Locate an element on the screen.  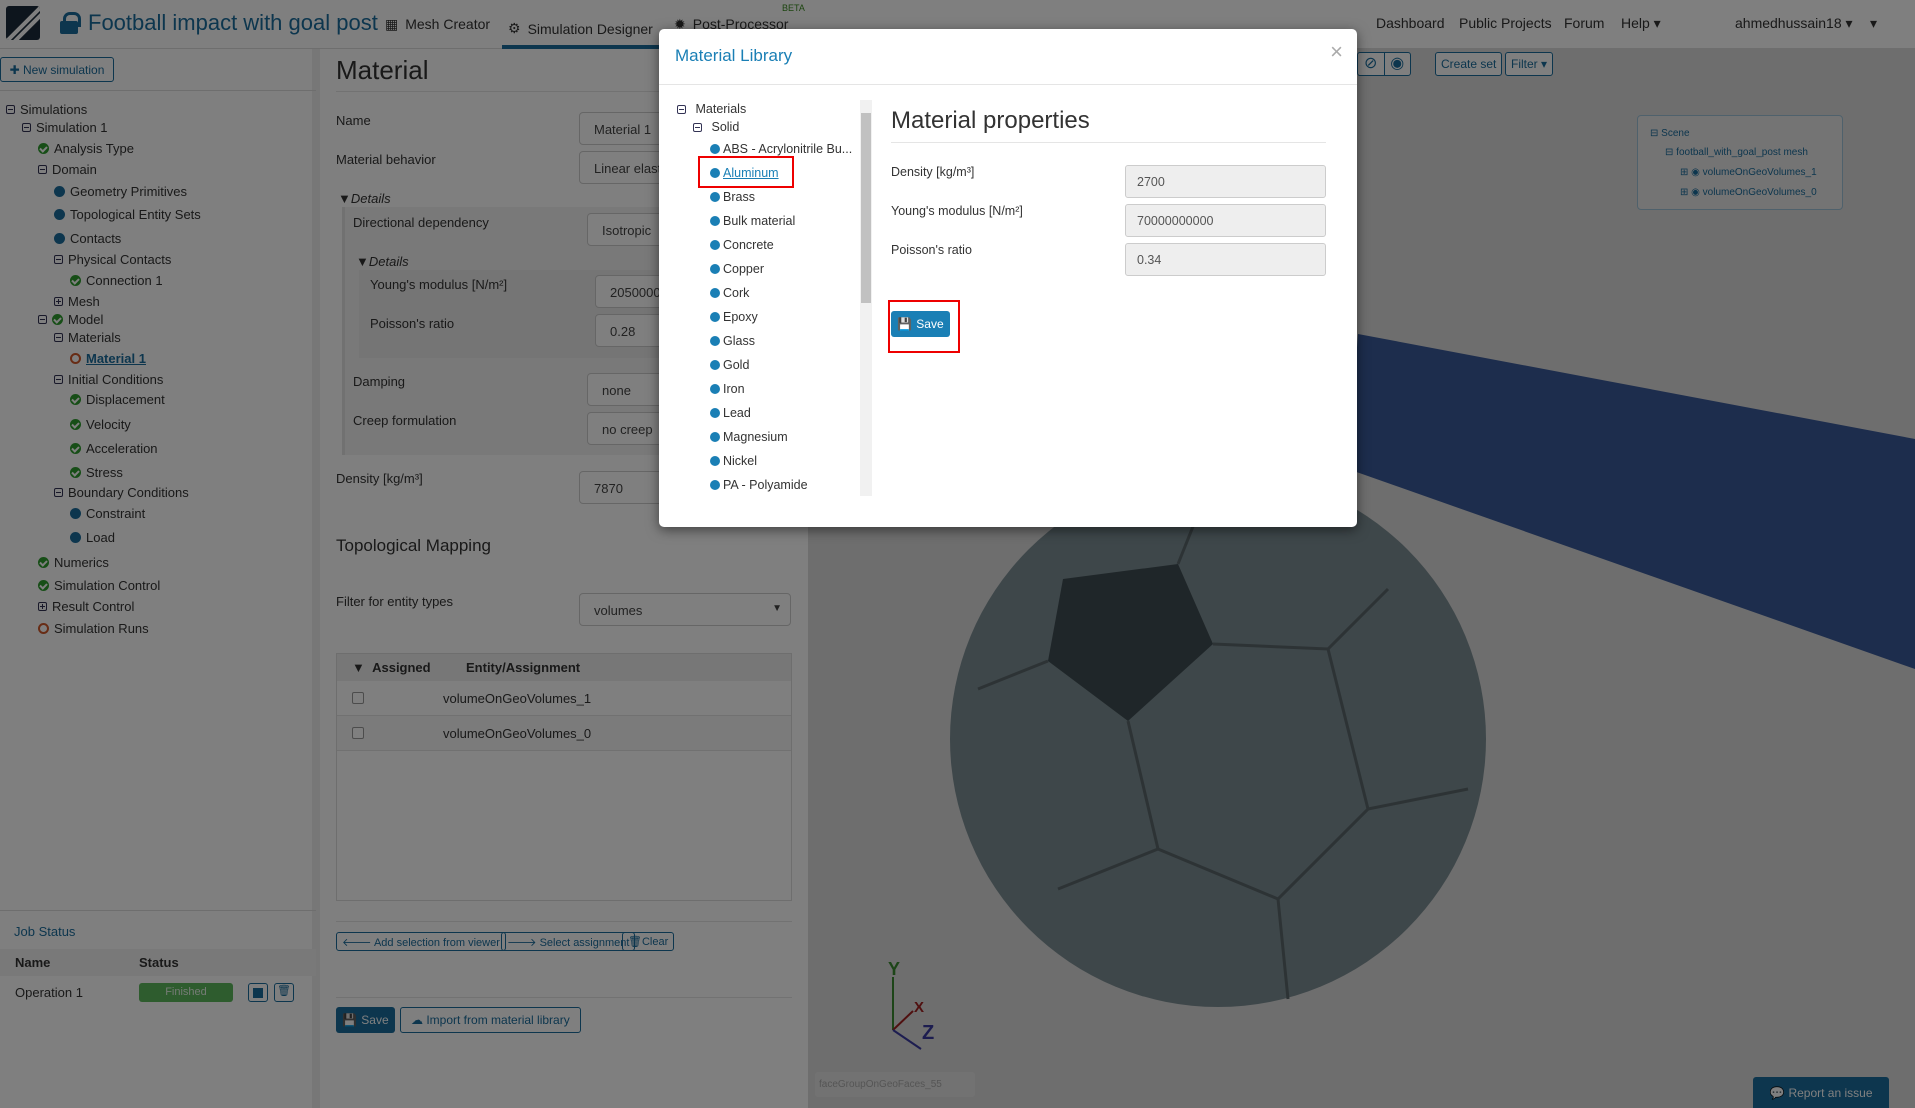
material-label: Brass is located at coordinates (739, 197).